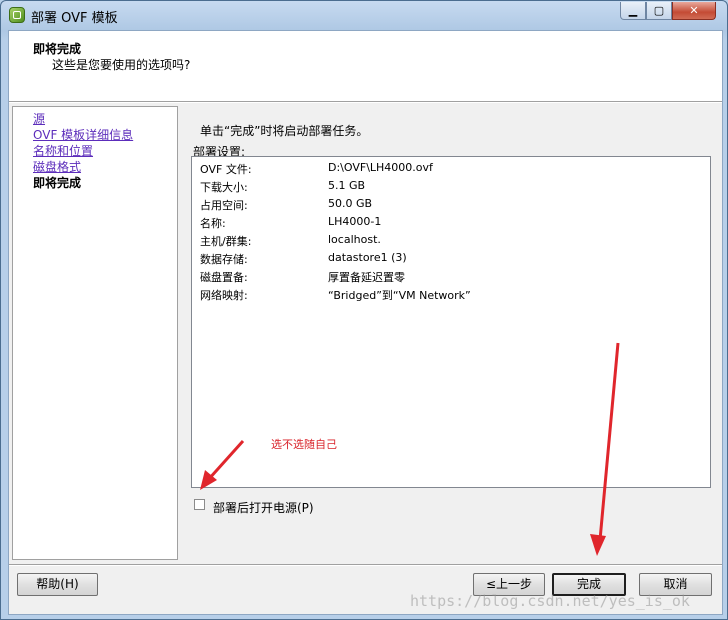  Describe the element at coordinates (63, 150) in the screenshot. I see `step-link-name-location: 名称和位置` at that location.